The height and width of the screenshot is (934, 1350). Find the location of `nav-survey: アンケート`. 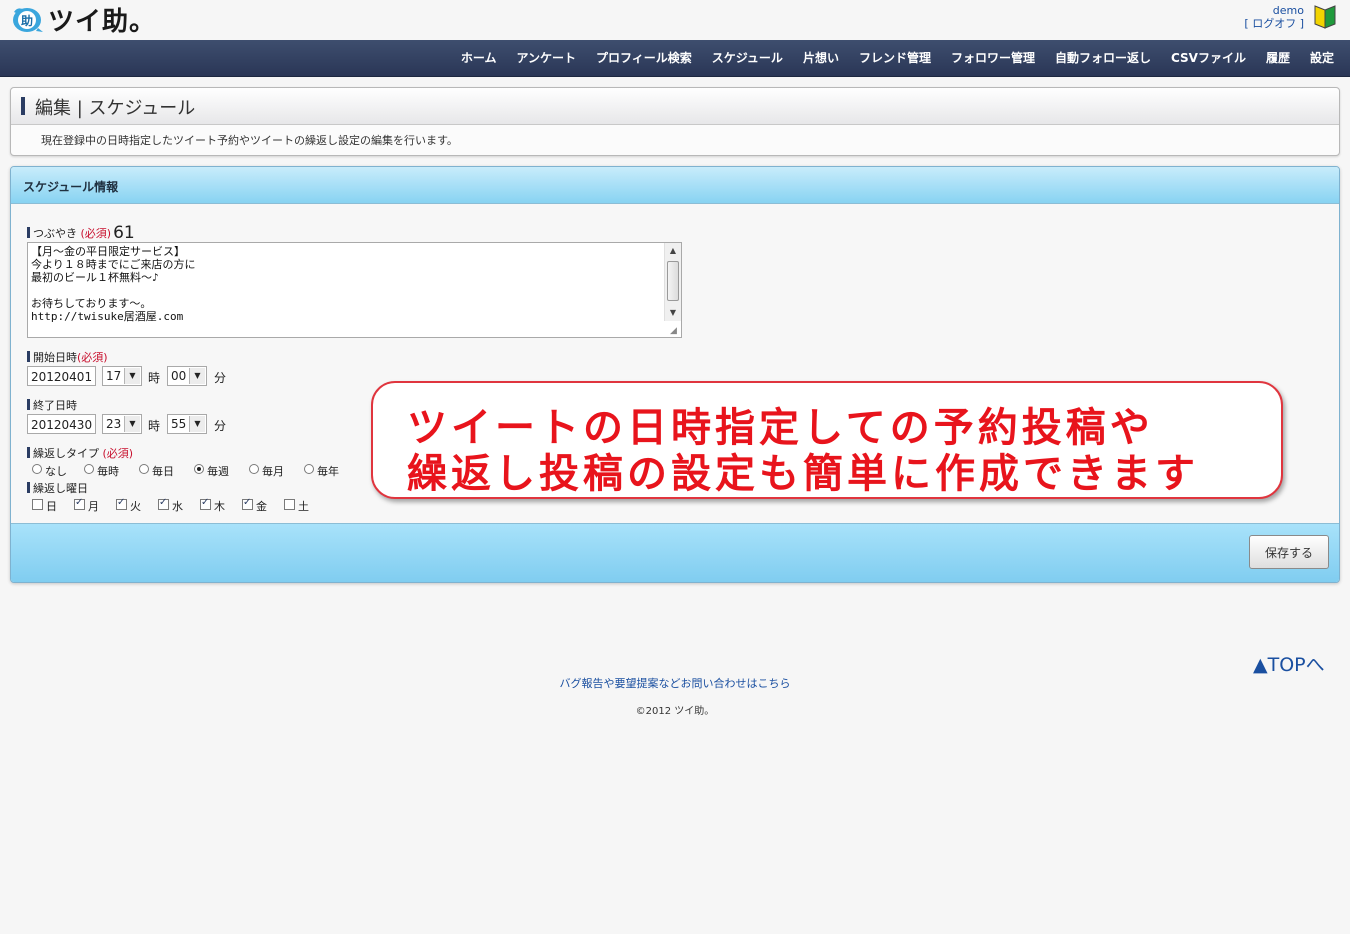

nav-survey: アンケート is located at coordinates (546, 58).